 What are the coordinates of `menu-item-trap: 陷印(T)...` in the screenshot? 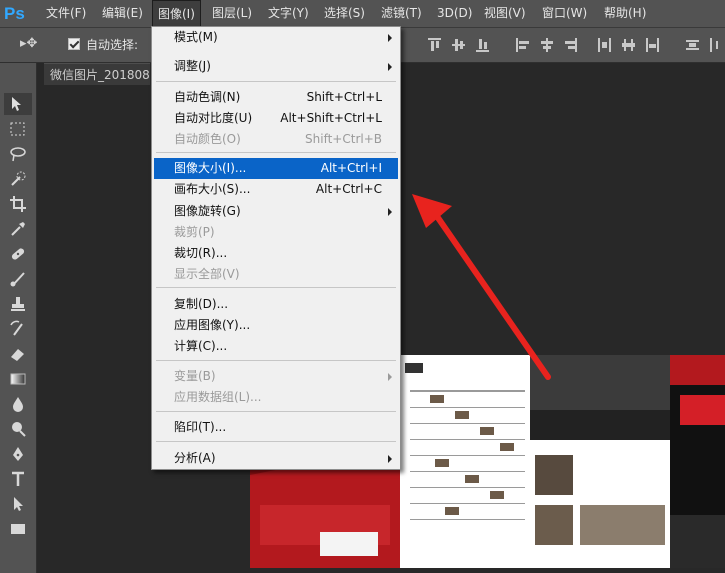 It's located at (276, 427).